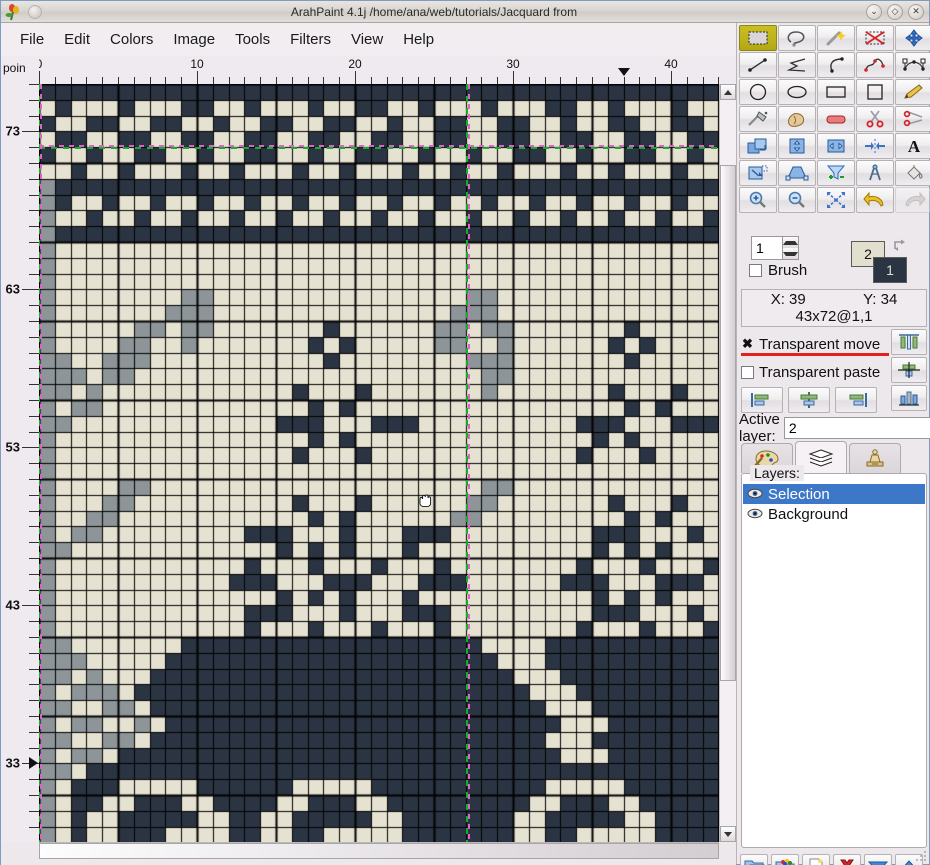 This screenshot has width=930, height=865. Describe the element at coordinates (912, 173) in the screenshot. I see `fill-bucket-icon` at that location.